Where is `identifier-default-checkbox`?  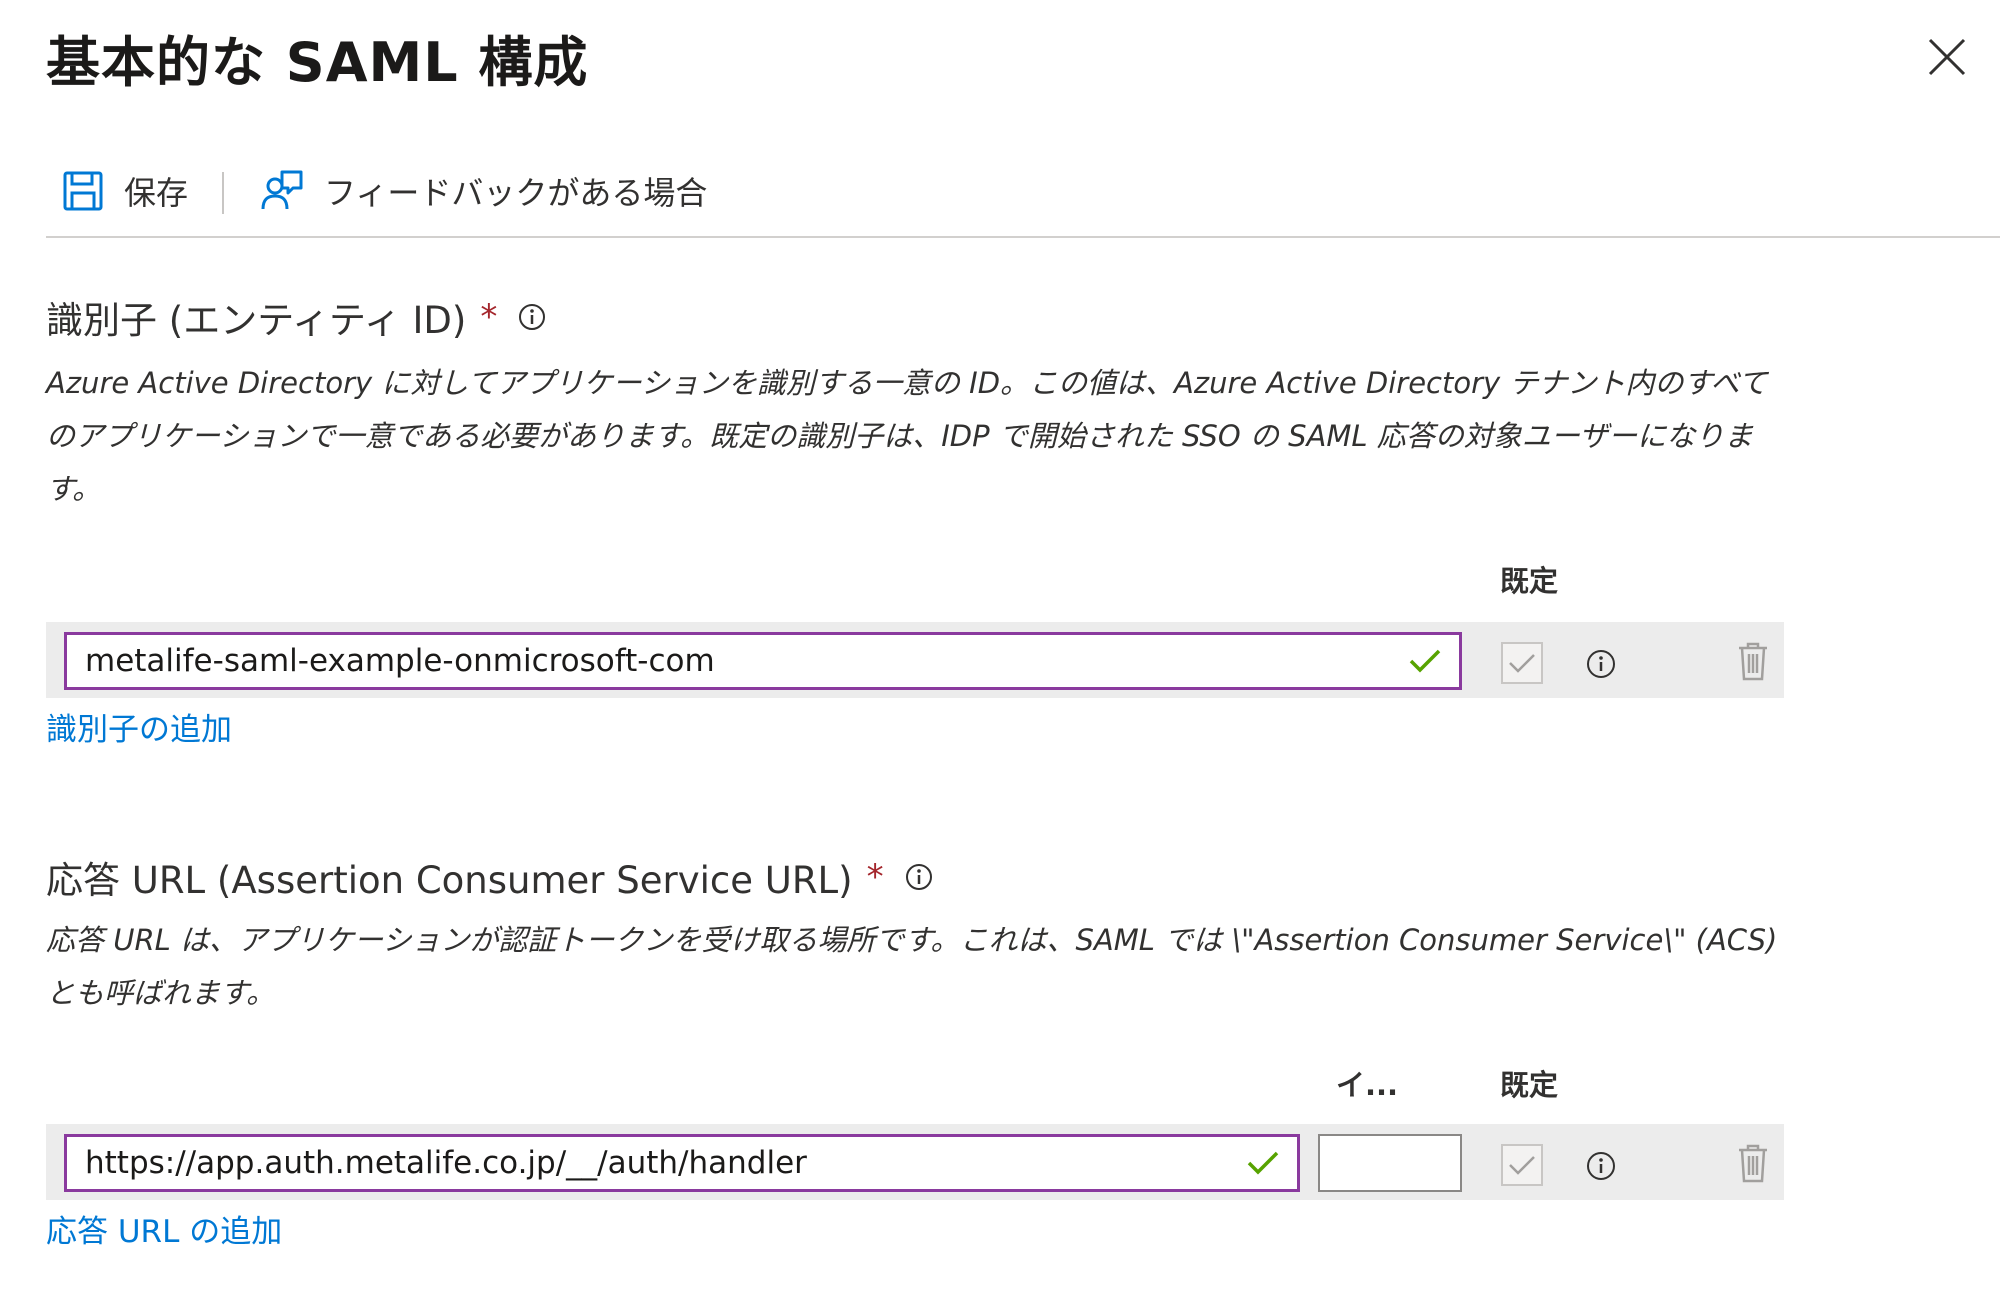 identifier-default-checkbox is located at coordinates (1522, 663).